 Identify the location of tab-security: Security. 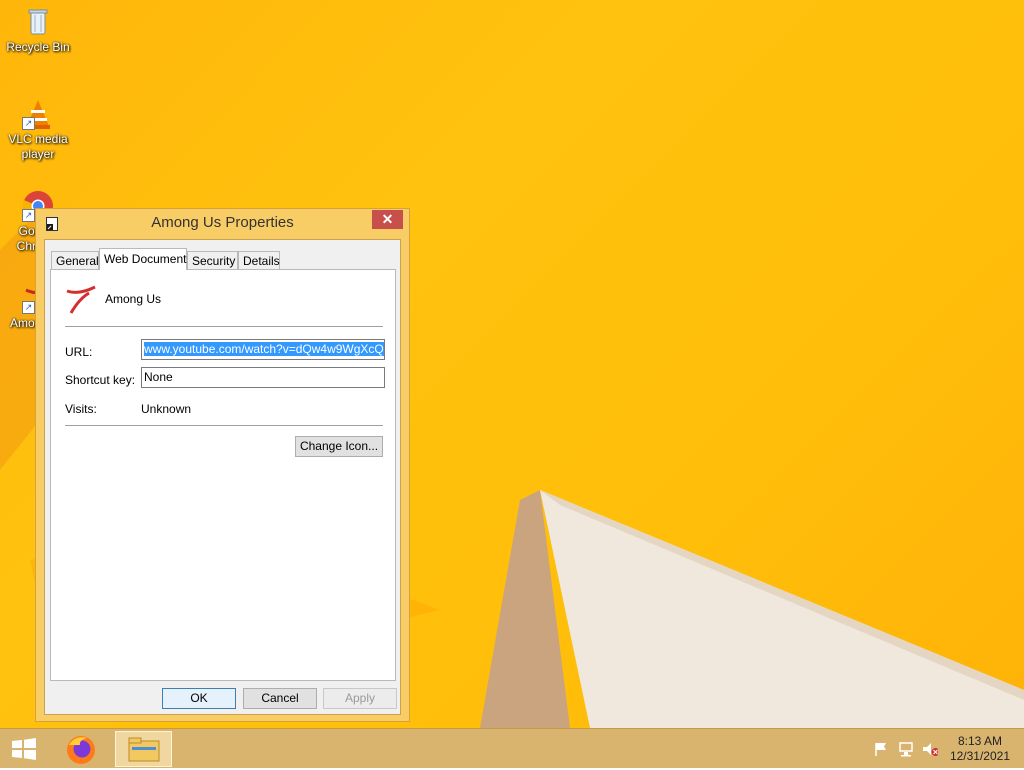
(212, 260).